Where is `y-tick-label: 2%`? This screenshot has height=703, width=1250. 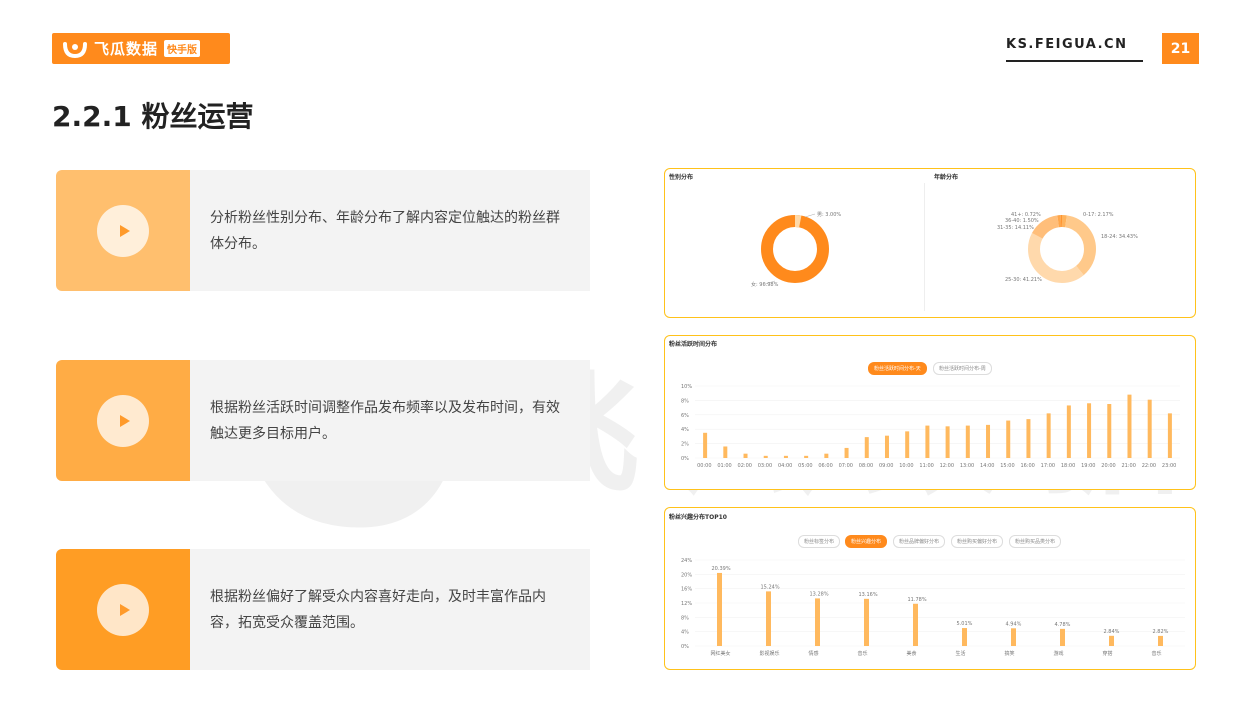
y-tick-label: 2% is located at coordinates (685, 445).